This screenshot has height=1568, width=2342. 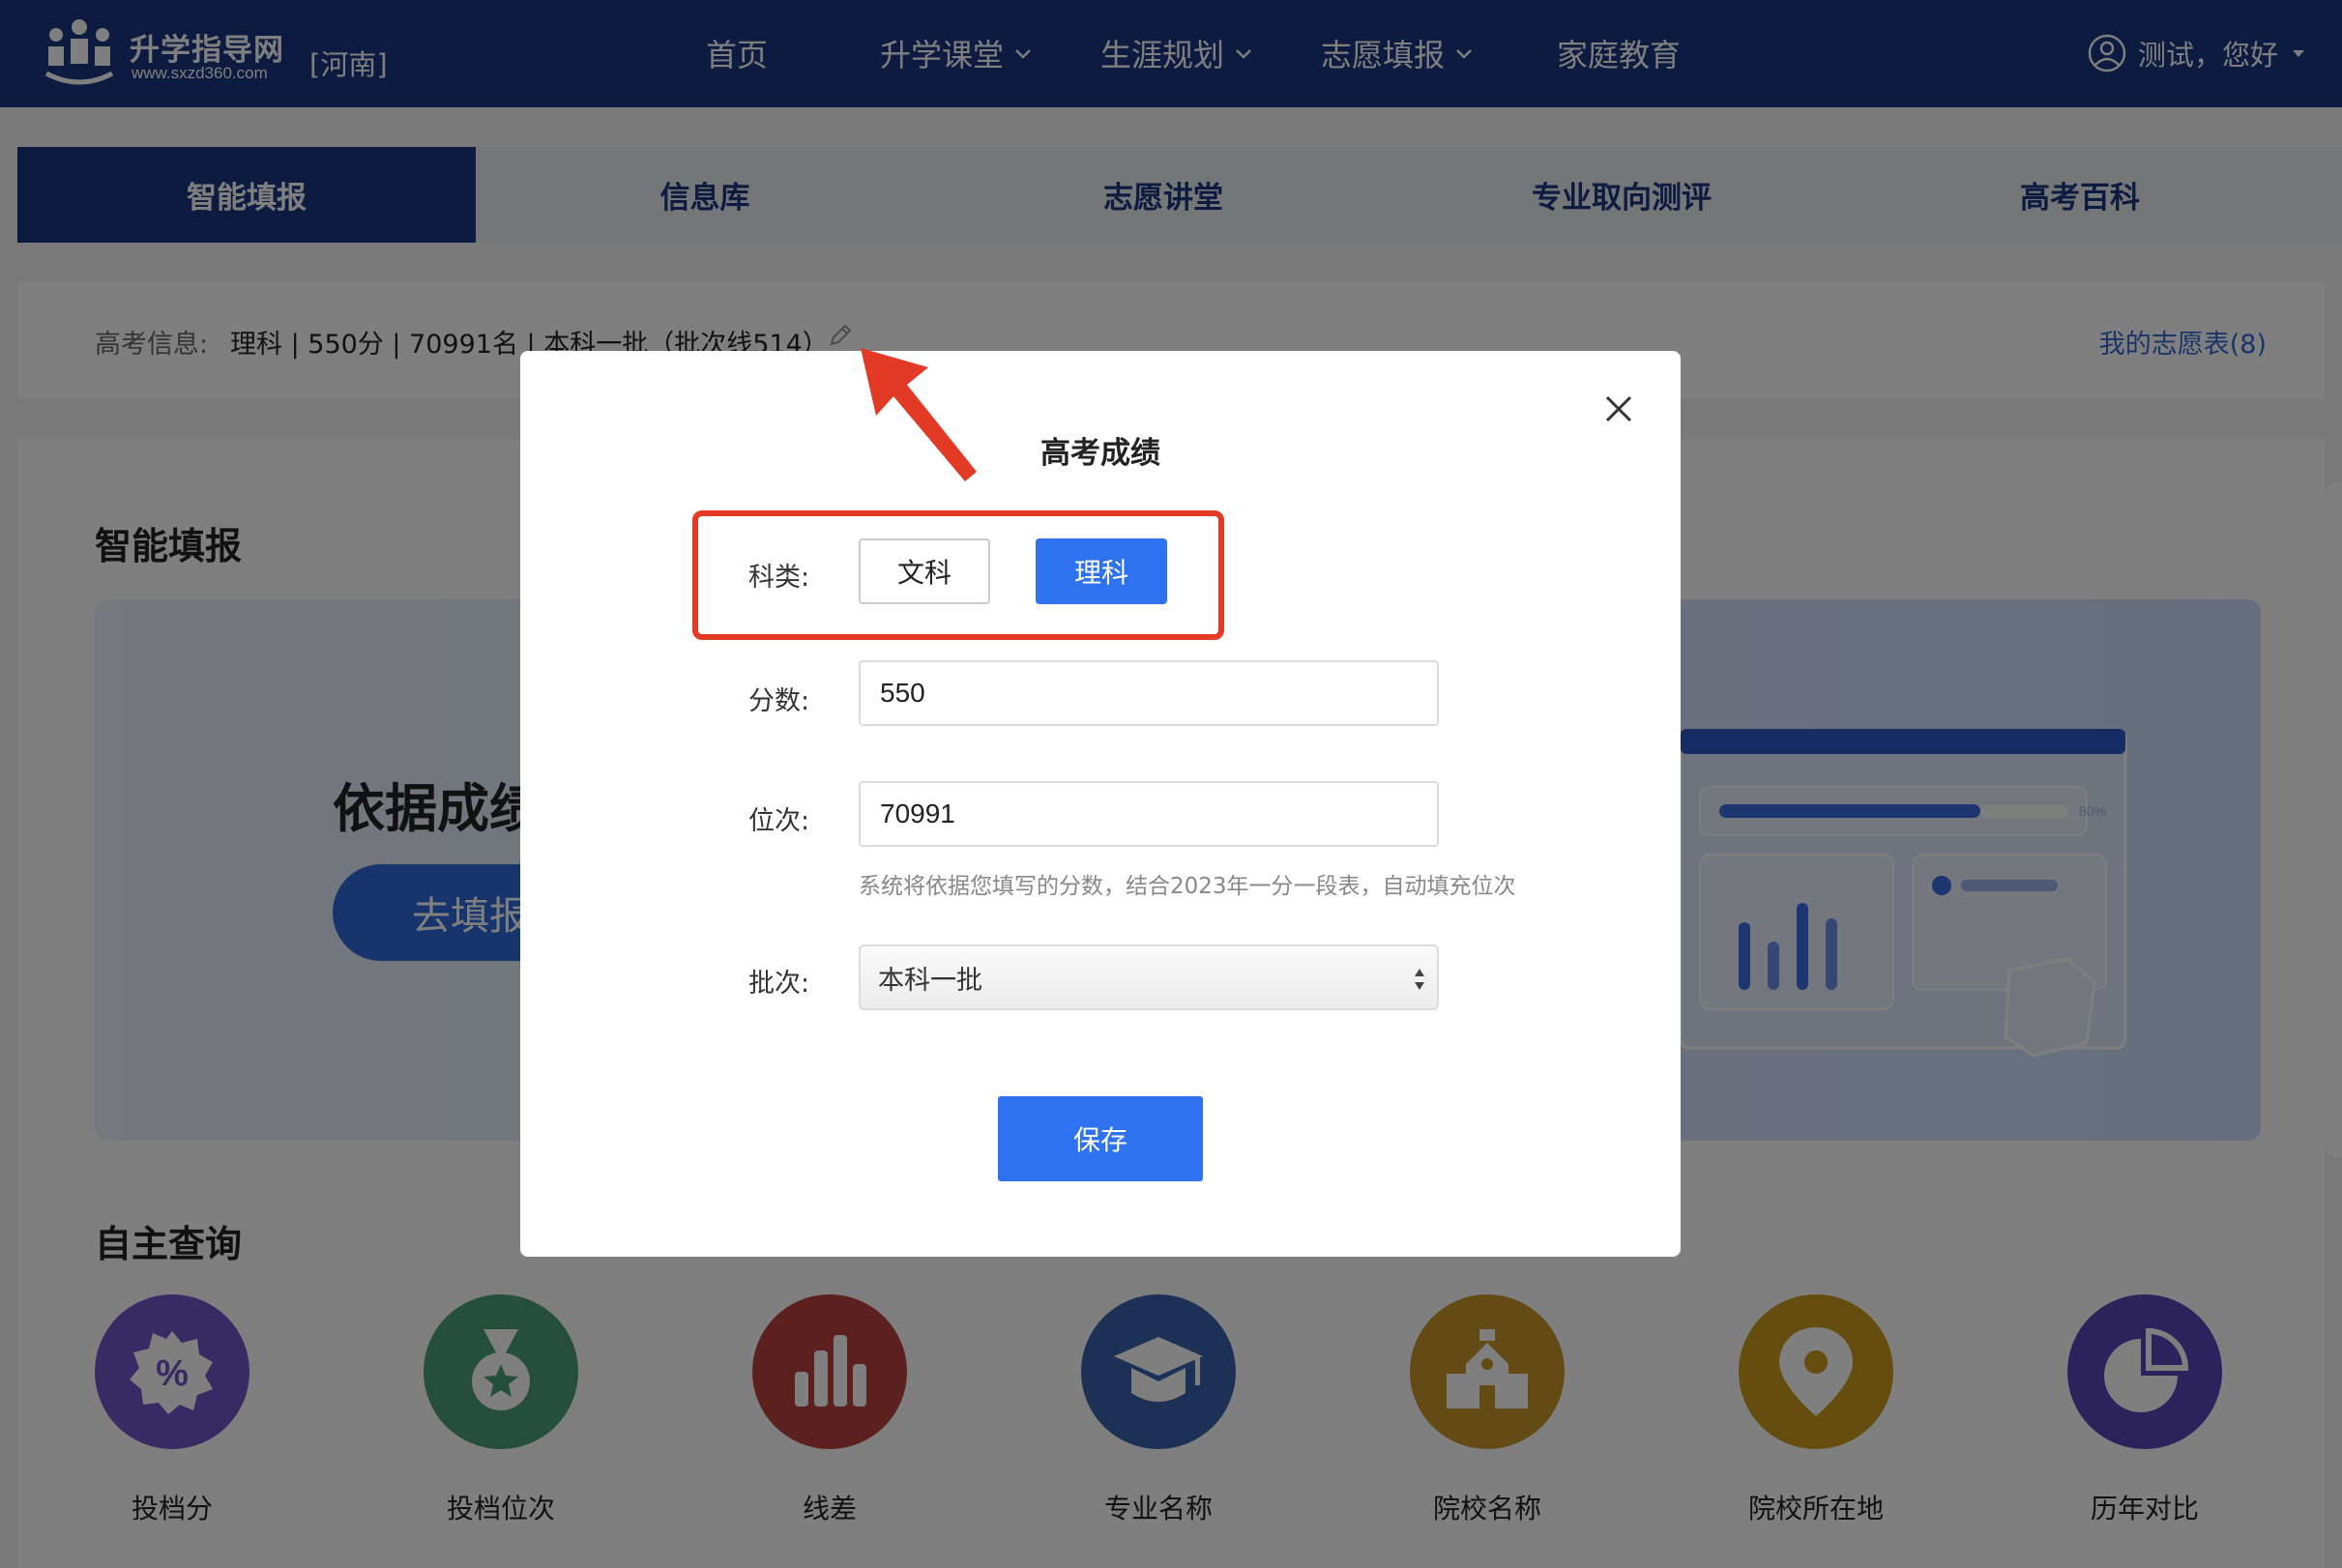 I want to click on batch-select-value: 本科一批, so click(x=930, y=980).